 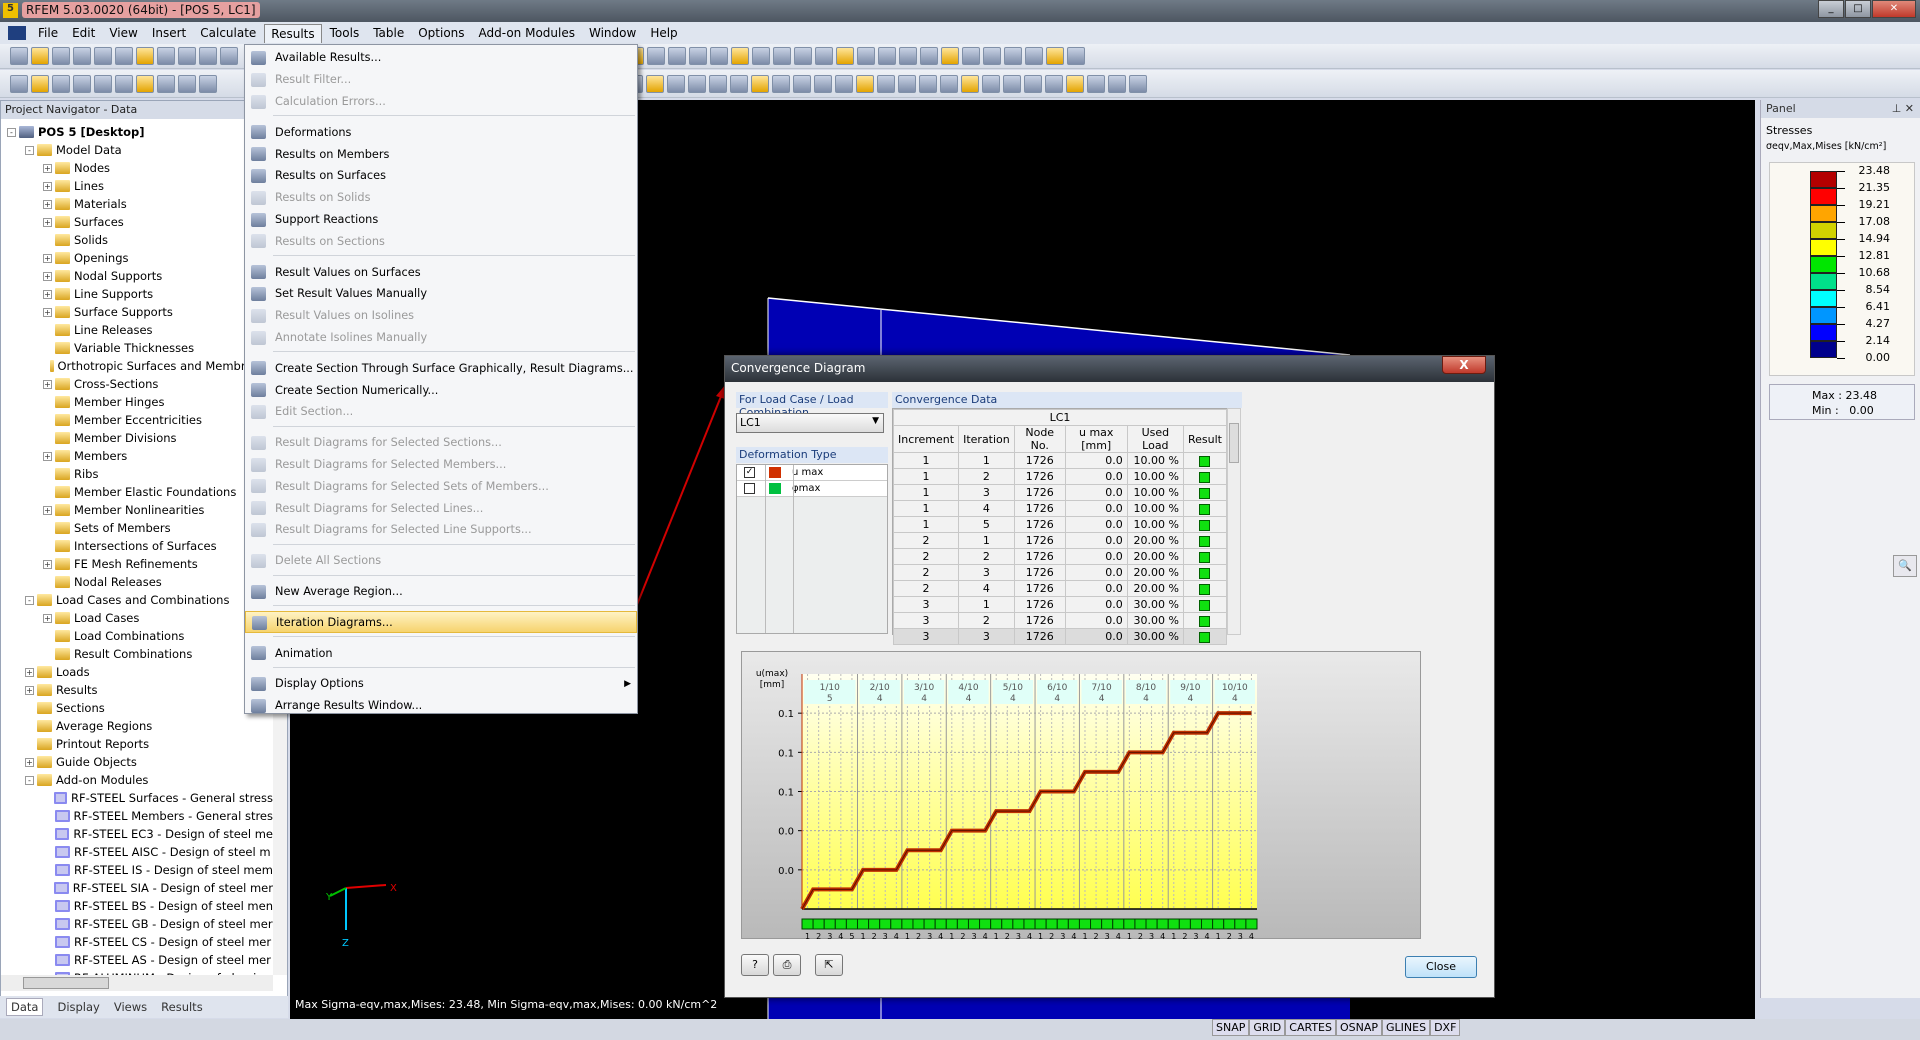 I want to click on dialog-close-x-button: X, so click(x=1464, y=365).